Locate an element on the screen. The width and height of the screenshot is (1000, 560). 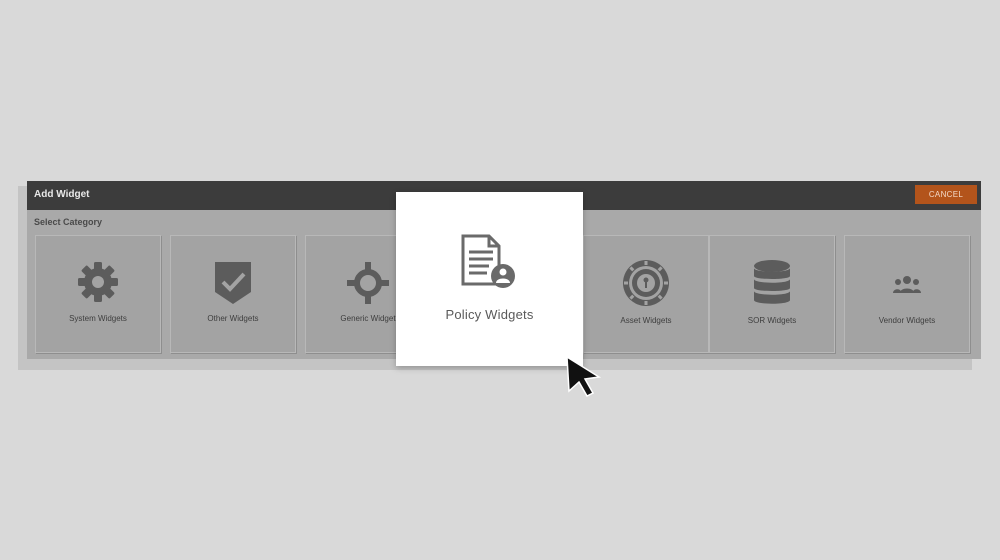
tile-asset-widgets: Asset Widgets is located at coordinates (646, 294).